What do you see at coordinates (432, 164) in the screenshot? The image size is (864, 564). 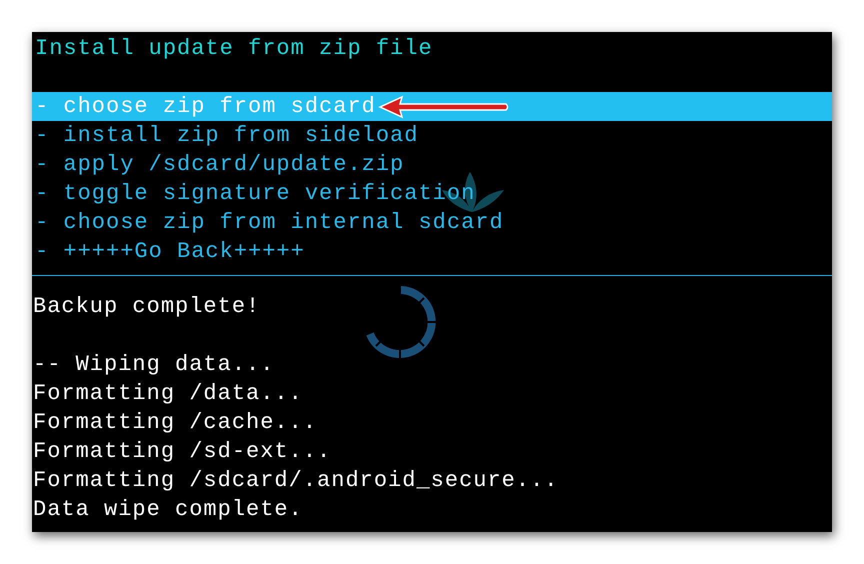 I see `menu-item: - apply /sdcard/update.zip` at bounding box center [432, 164].